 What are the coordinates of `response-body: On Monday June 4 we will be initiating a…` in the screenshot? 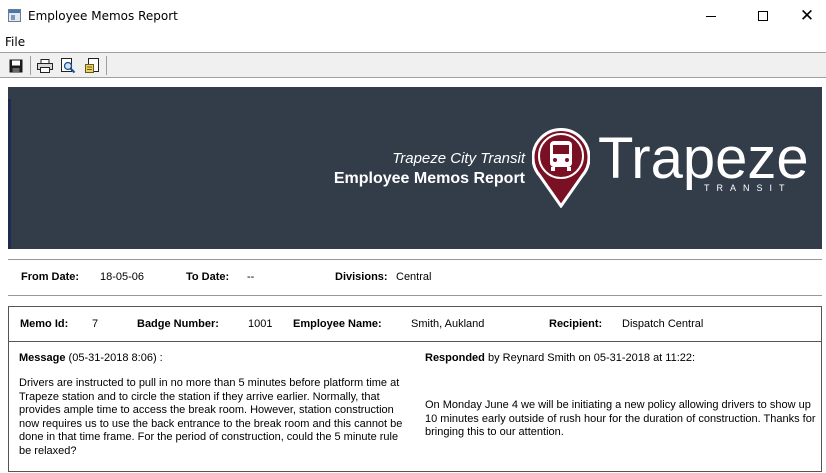 It's located at (620, 418).